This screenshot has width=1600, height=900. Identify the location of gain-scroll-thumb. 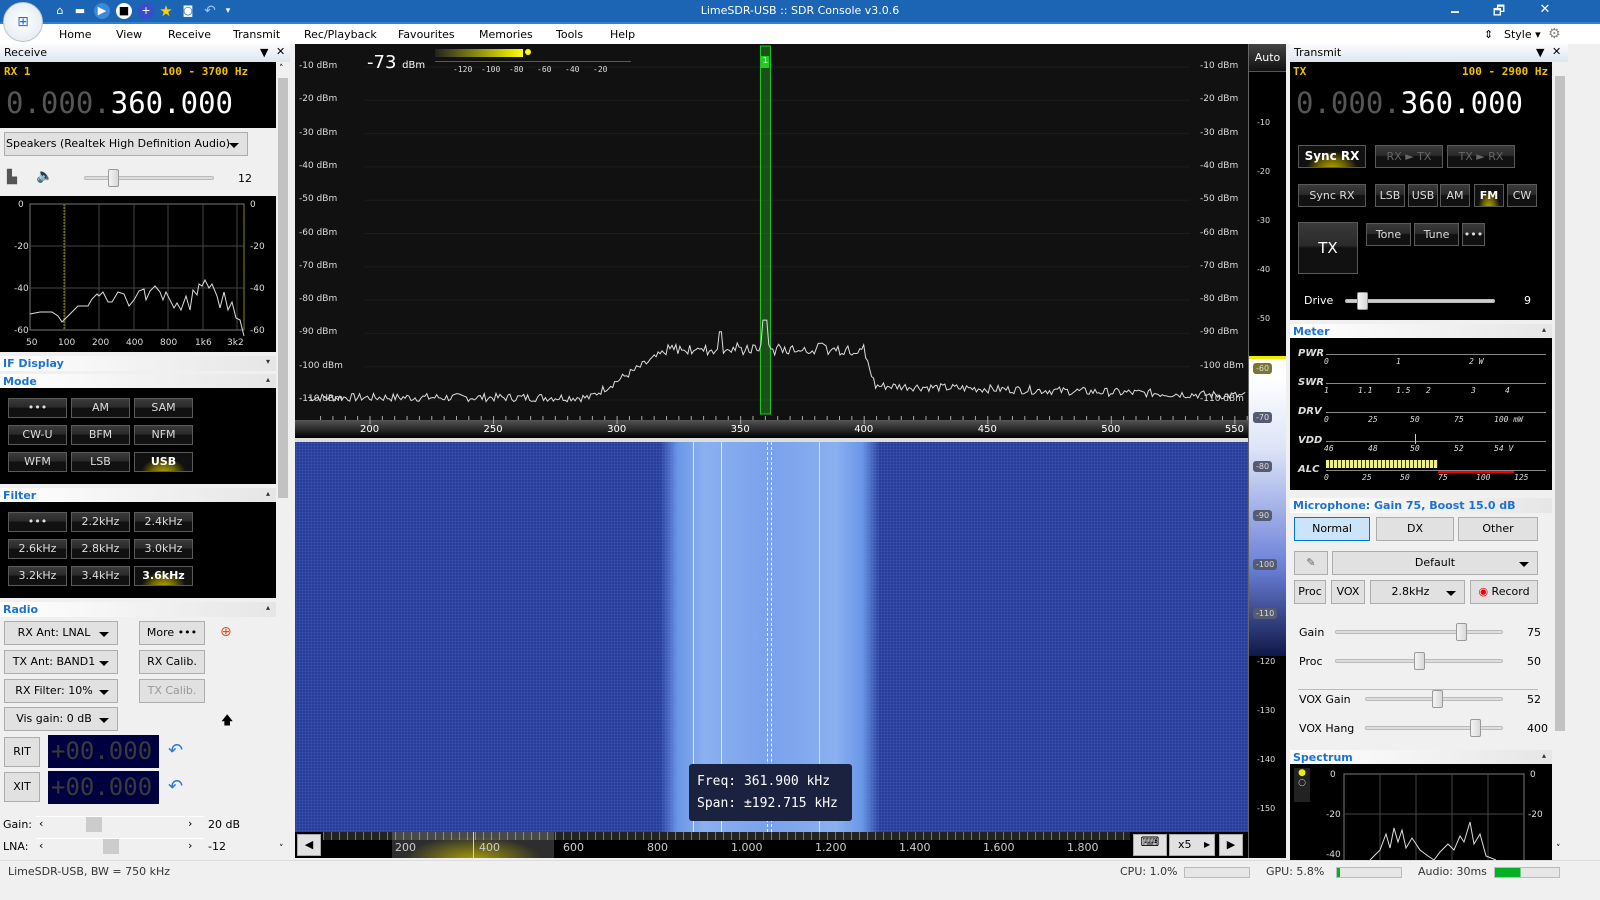
(94, 824).